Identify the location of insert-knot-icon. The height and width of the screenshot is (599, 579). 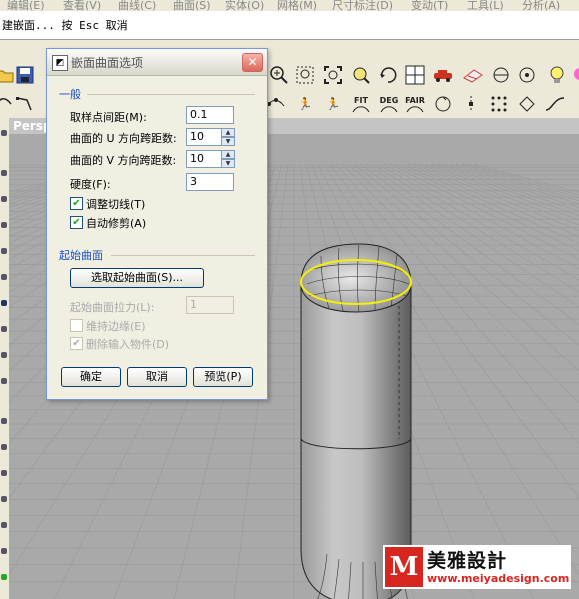
(471, 104).